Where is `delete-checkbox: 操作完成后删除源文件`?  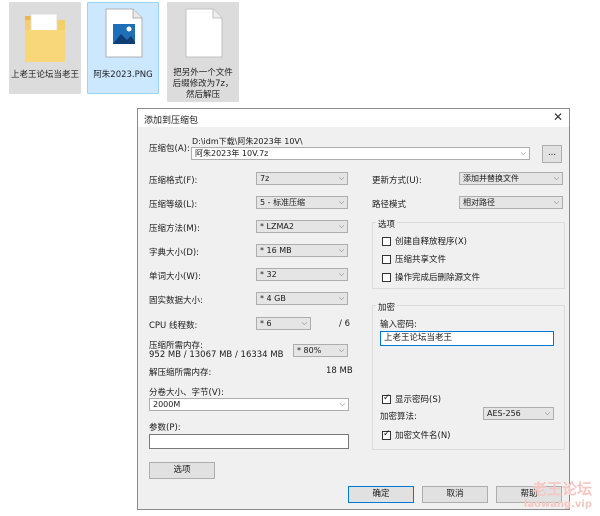
delete-checkbox: 操作完成后删除源文件 is located at coordinates (431, 277).